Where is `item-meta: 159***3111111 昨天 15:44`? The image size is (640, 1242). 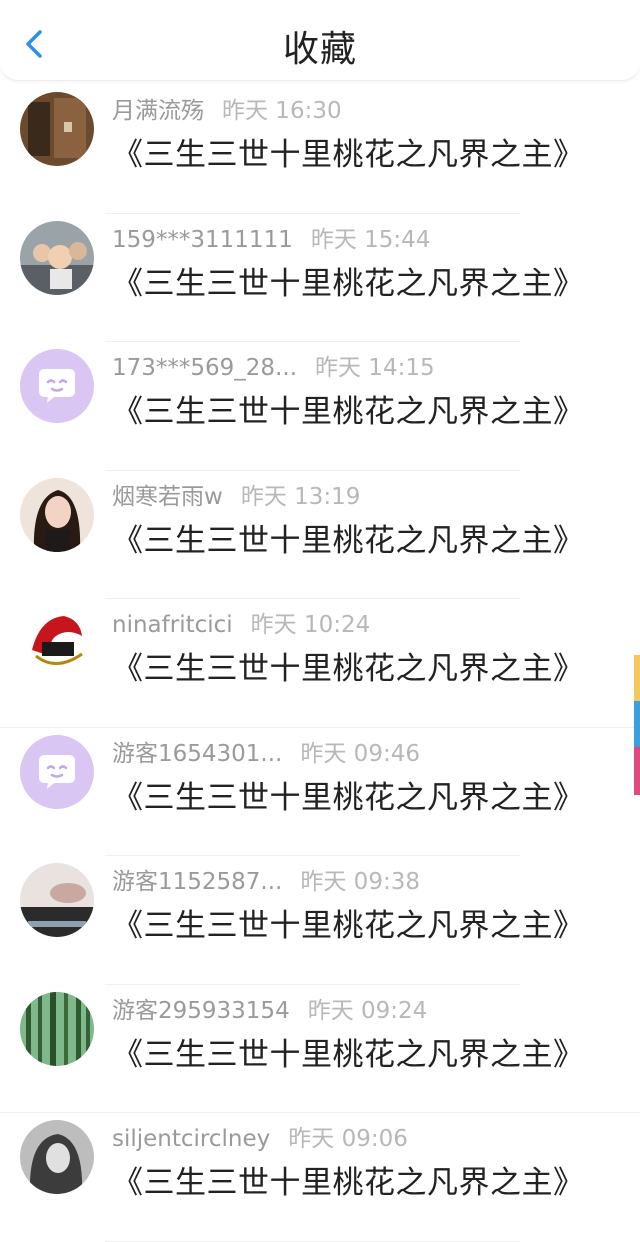
item-meta: 159***3111111 昨天 15:44 is located at coordinates (271, 237).